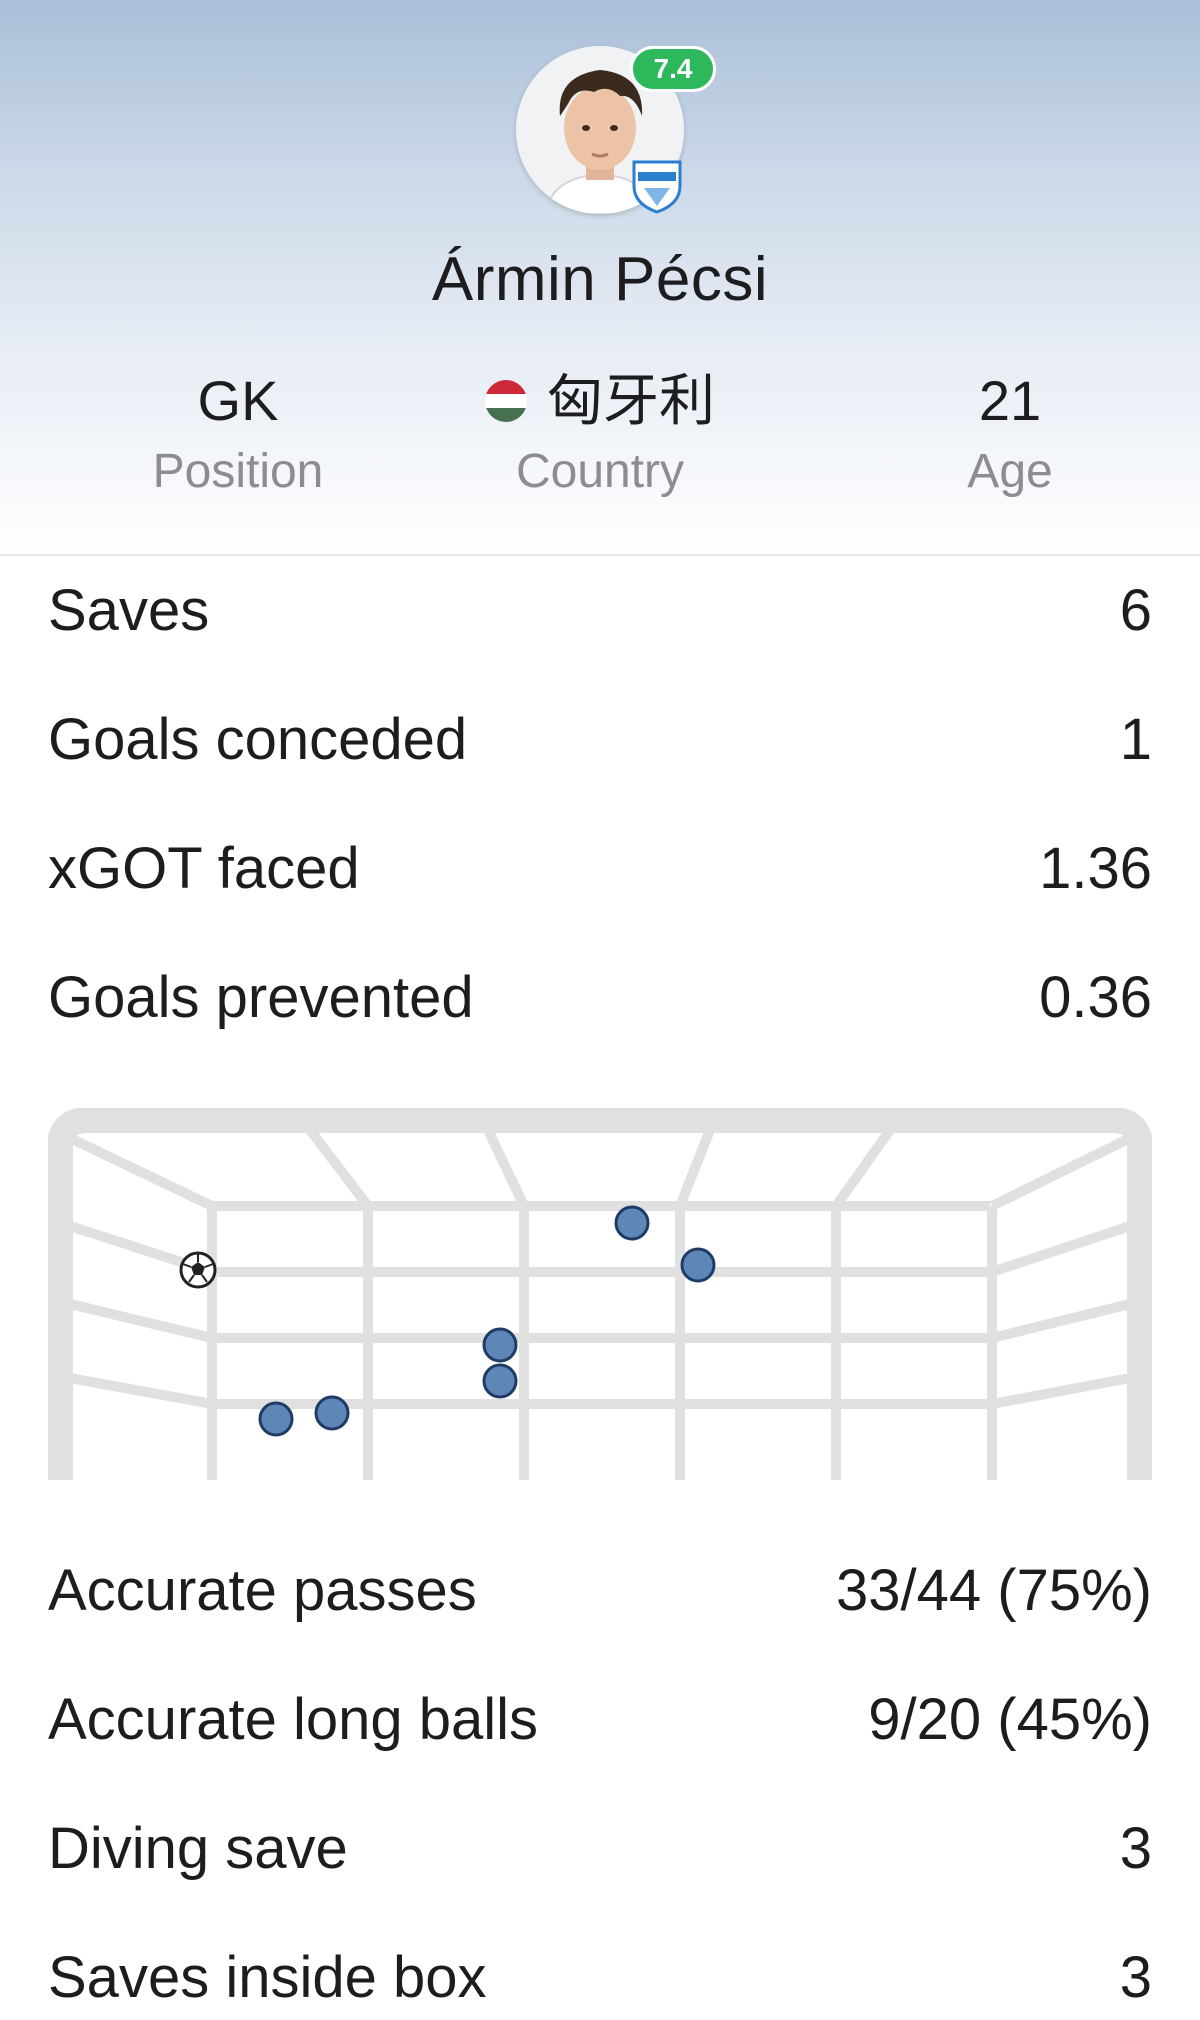 The height and width of the screenshot is (2020, 1200). I want to click on stat-row-goals-prevented: Goals prevented 0.36, so click(600, 997).